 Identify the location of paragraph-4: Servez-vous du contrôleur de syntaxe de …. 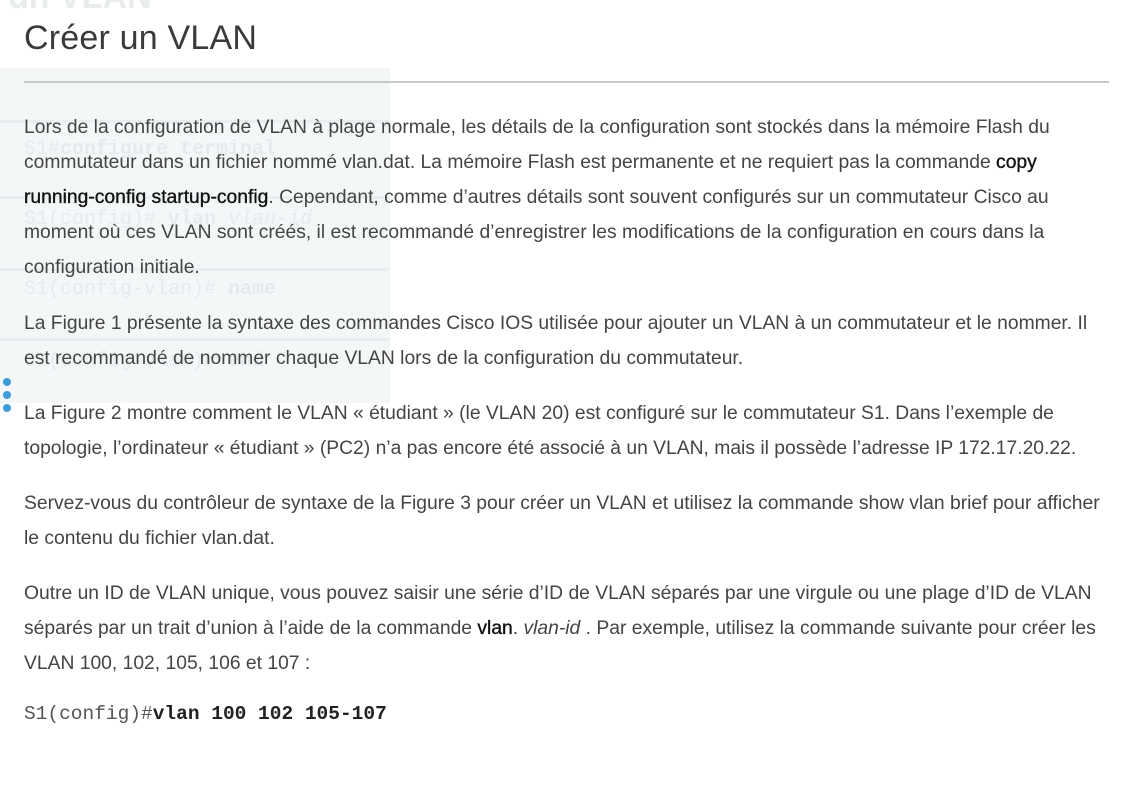
(562, 521).